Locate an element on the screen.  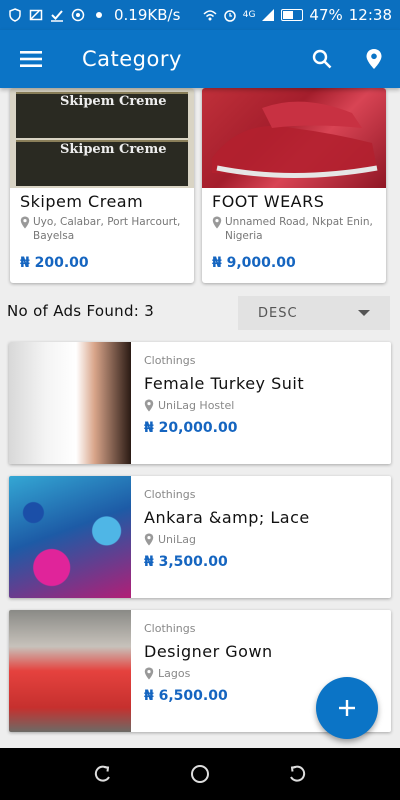
status-bar: 0.19KB/s 4G 47% 12:38 is located at coordinates (200, 15).